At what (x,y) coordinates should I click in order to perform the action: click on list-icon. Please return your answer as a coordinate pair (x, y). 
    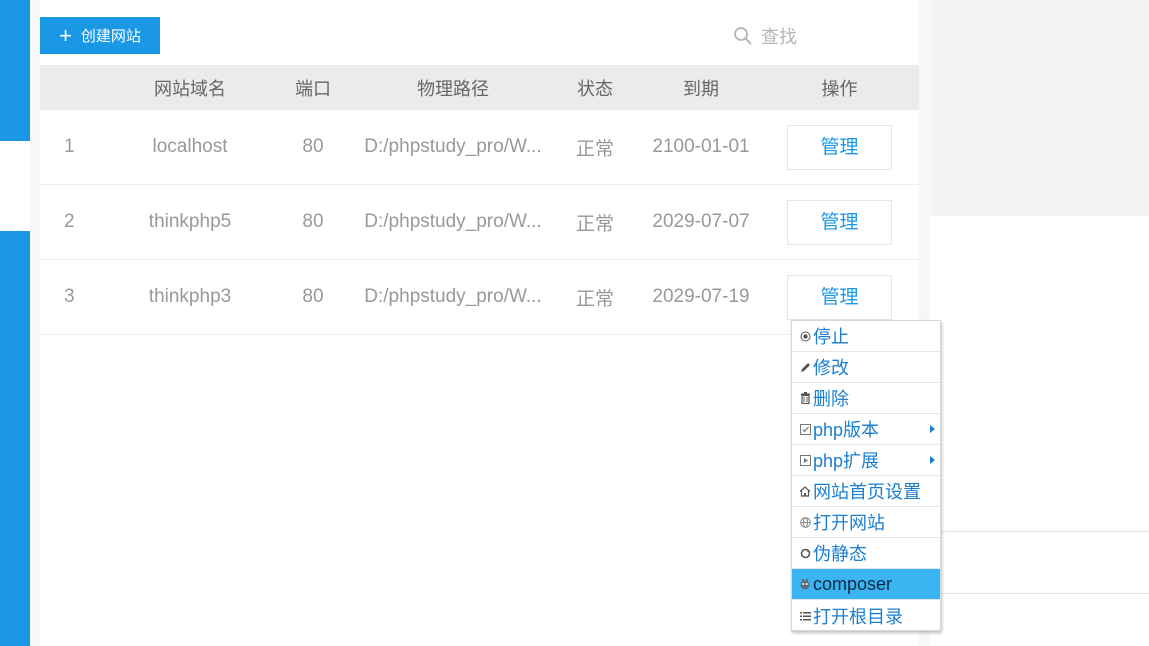
    Looking at the image, I should click on (805, 616).